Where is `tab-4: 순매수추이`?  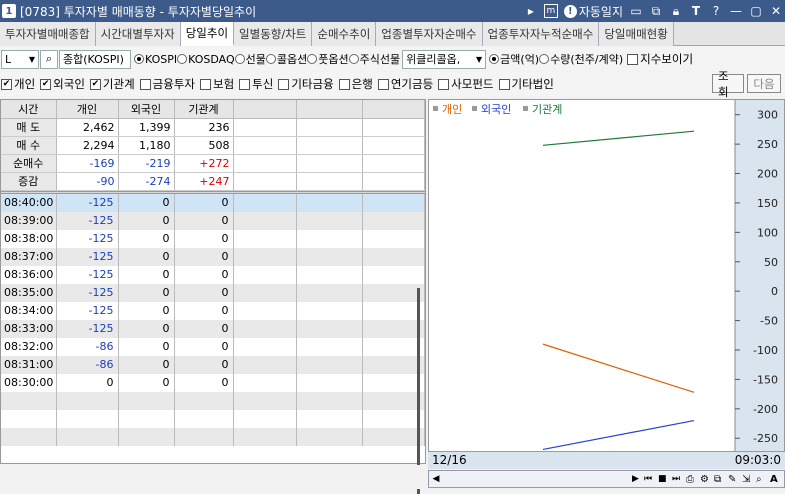 tab-4: 순매수추이 is located at coordinates (344, 34).